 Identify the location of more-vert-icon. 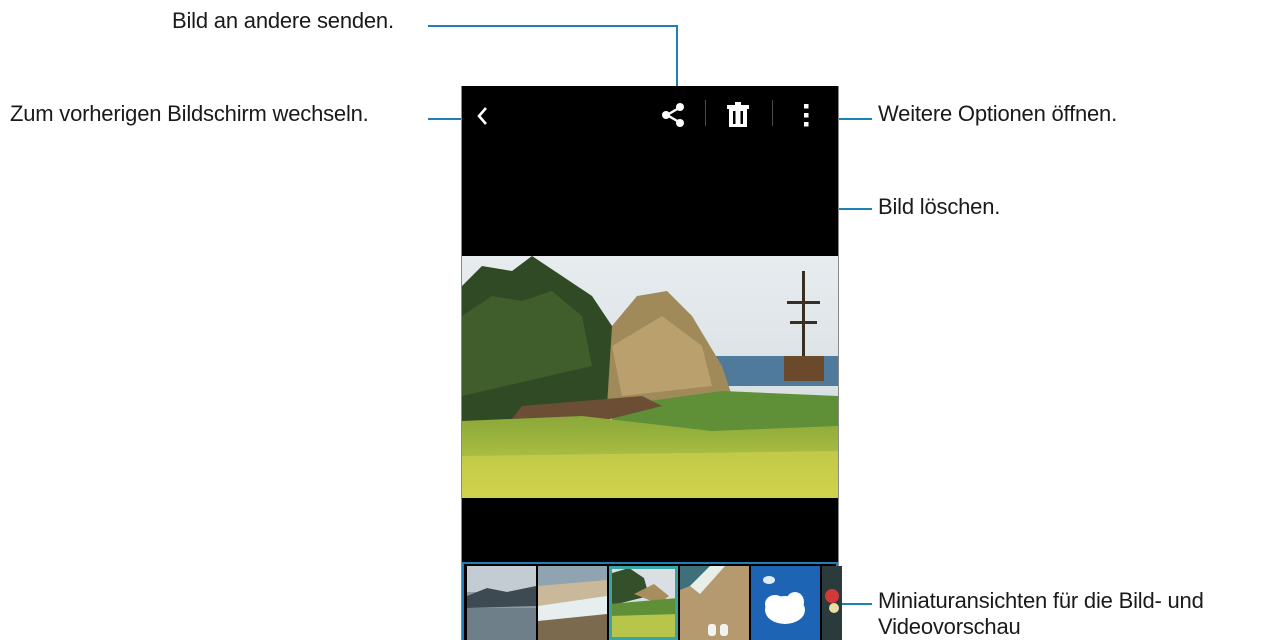
(806, 115).